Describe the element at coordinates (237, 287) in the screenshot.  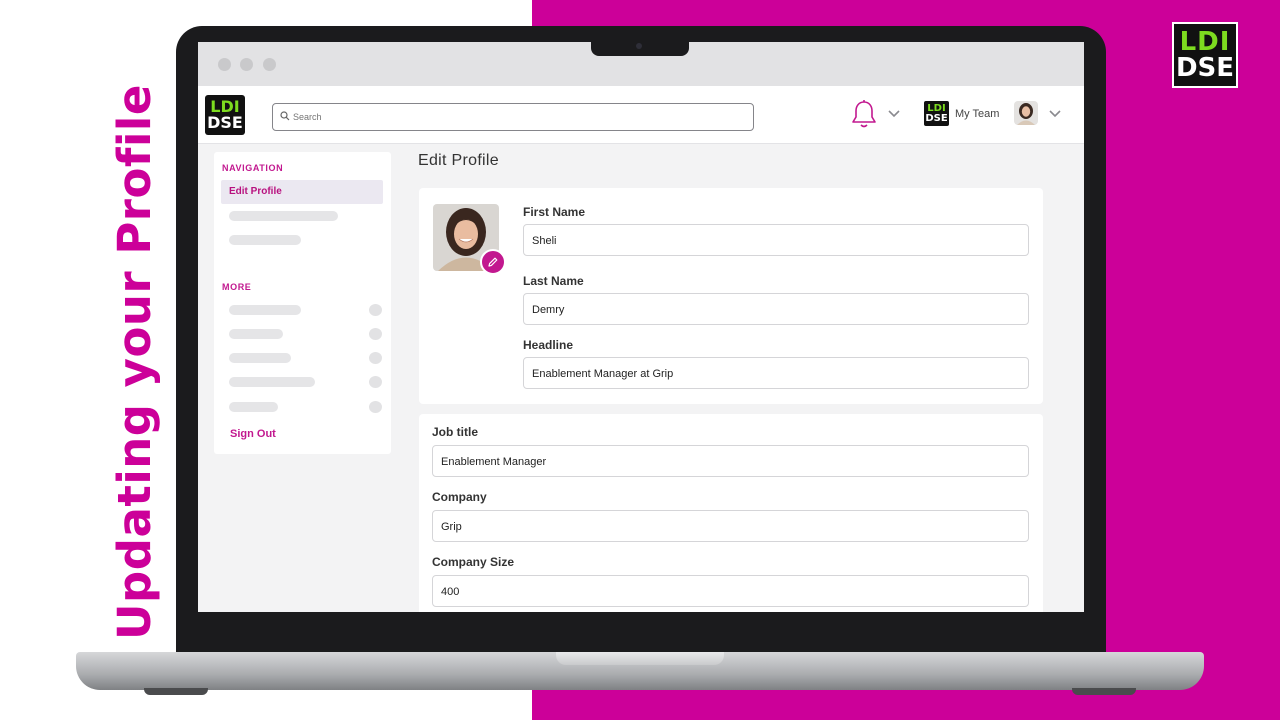
I see `more-heading: MORE` at that location.